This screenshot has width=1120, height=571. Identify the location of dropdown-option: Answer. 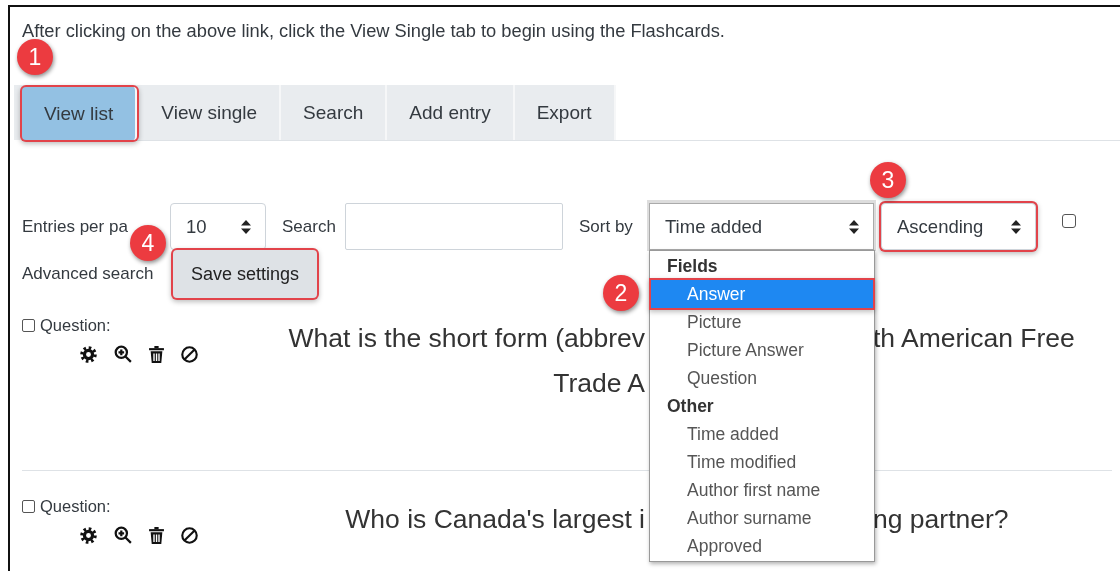
(762, 294).